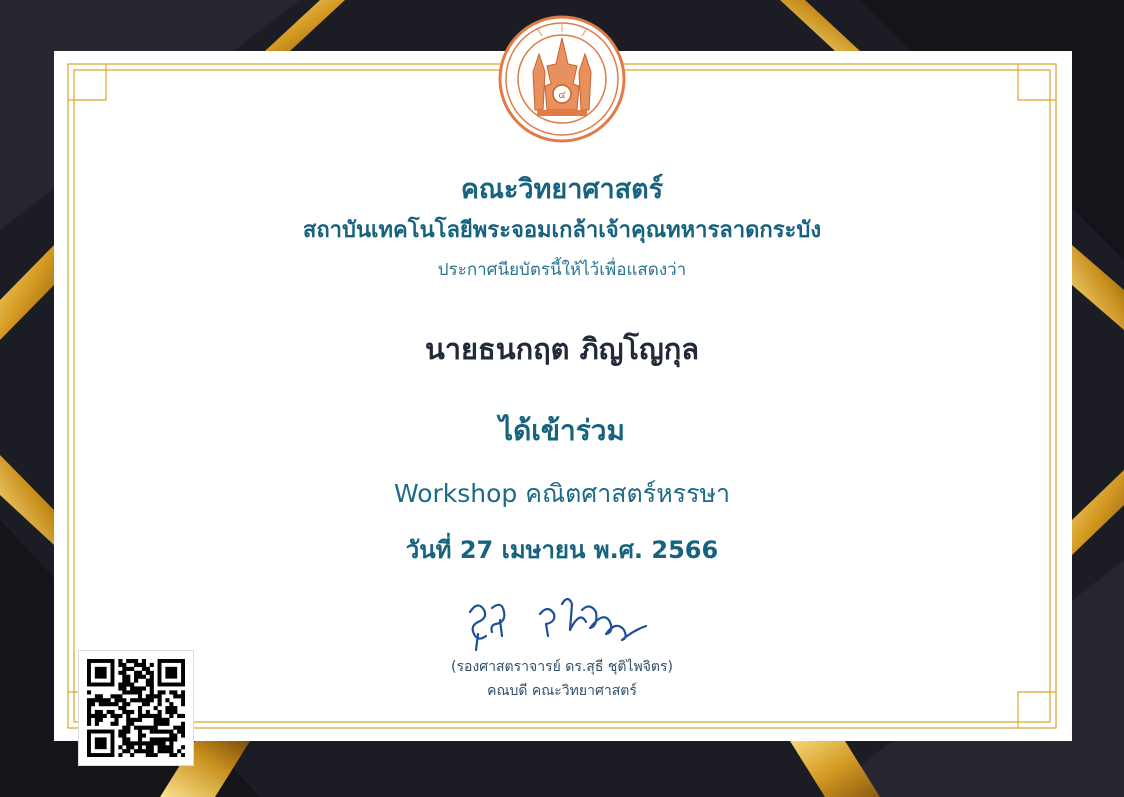 This screenshot has height=797, width=1124. I want to click on qr-code, so click(136, 708).